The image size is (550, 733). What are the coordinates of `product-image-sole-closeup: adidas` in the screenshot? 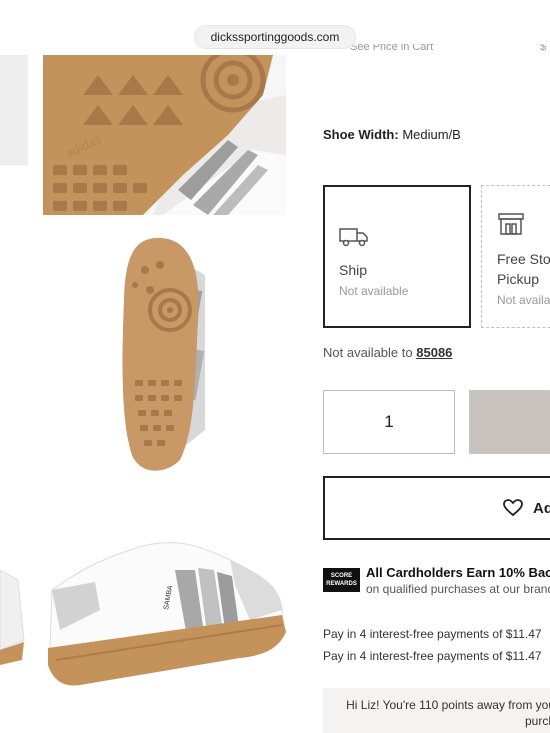 It's located at (164, 135).